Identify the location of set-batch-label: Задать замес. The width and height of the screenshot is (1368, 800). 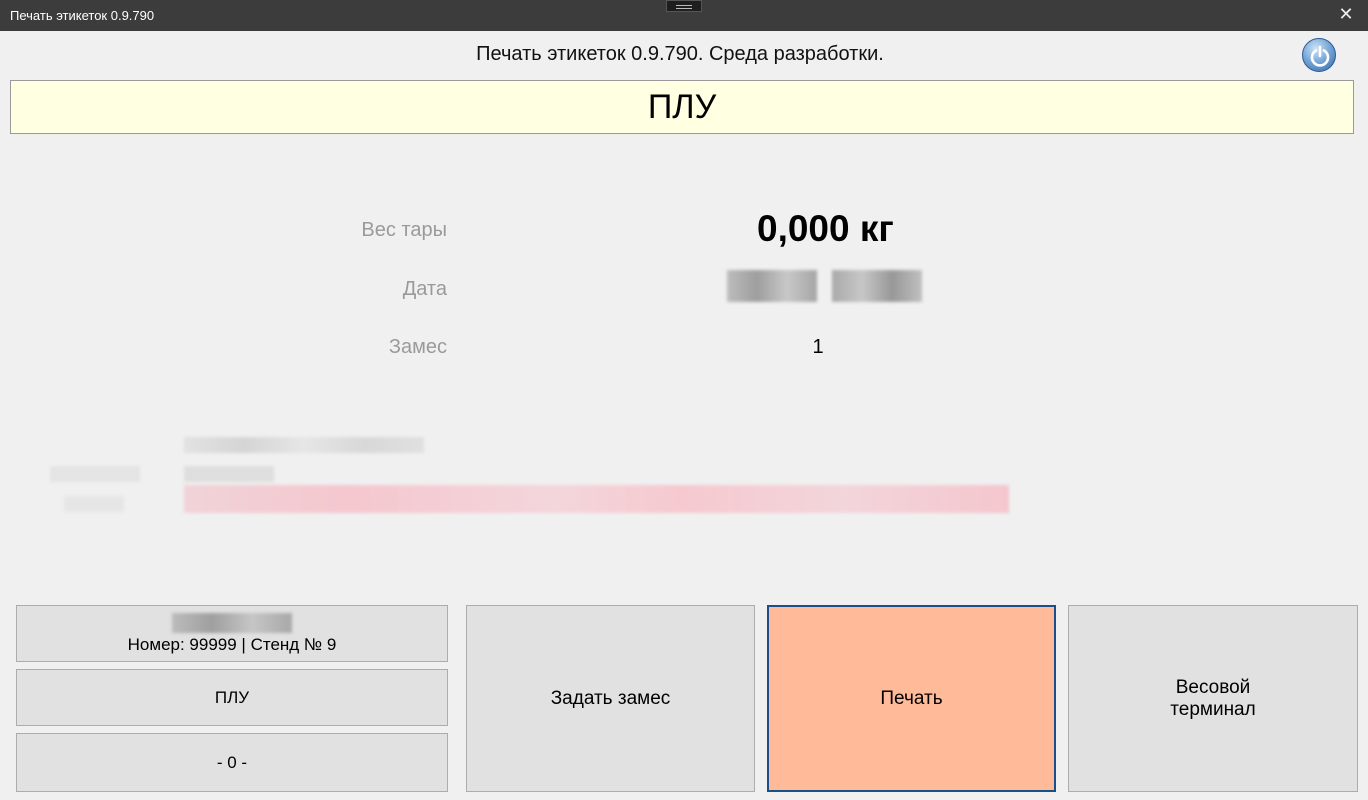
(610, 698).